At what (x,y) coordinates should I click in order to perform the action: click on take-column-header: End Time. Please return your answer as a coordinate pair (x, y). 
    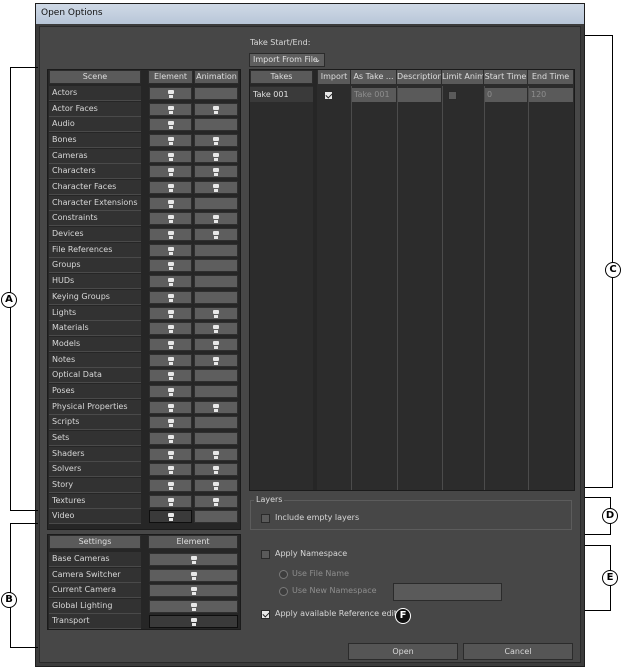
    Looking at the image, I should click on (551, 77).